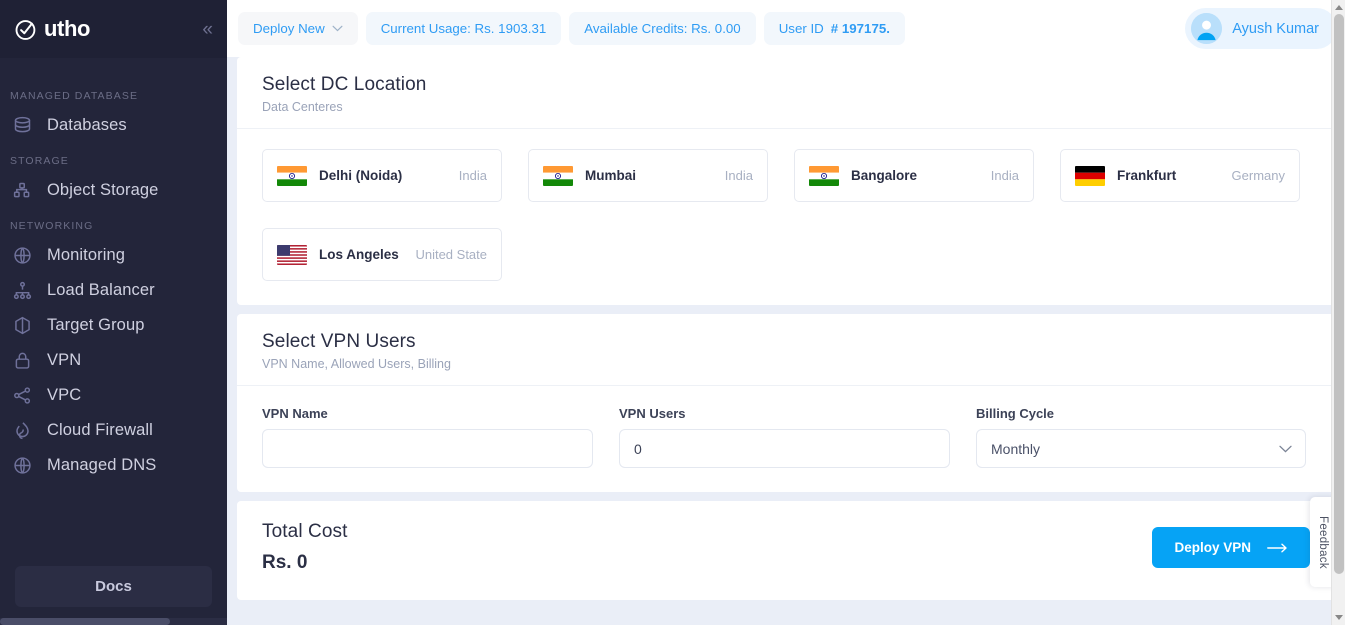 Image resolution: width=1345 pixels, height=625 pixels. I want to click on sidebar-item-label: Monitoring, so click(86, 255).